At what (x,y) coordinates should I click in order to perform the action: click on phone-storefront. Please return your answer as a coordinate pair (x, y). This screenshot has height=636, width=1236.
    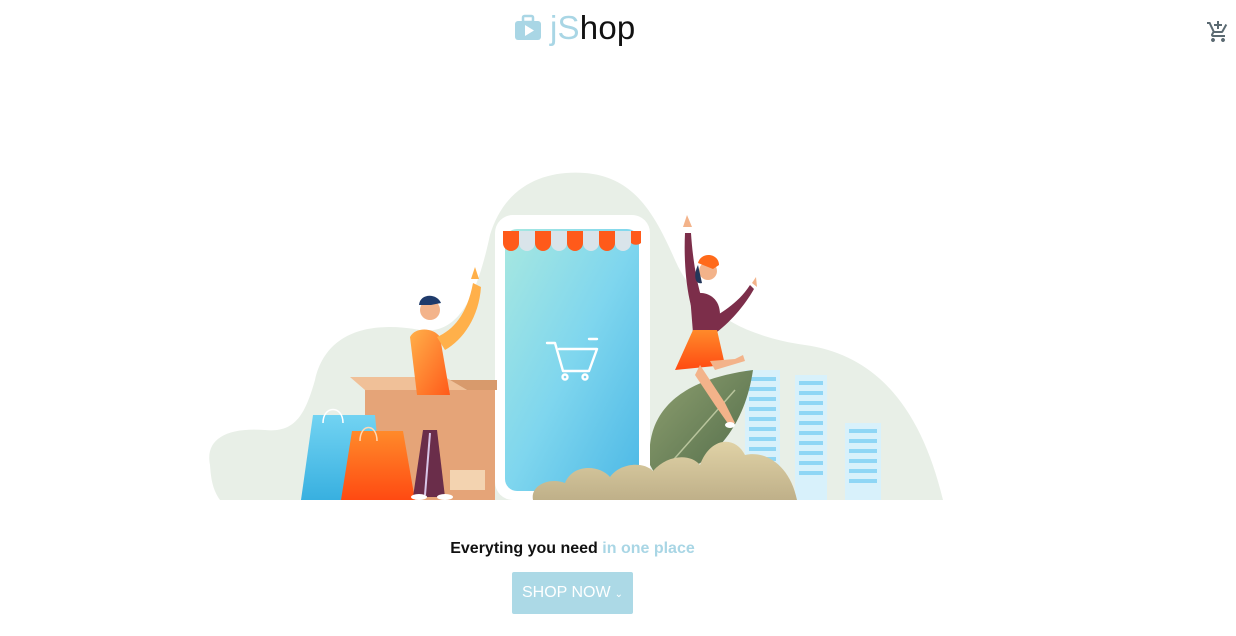
    Looking at the image, I should click on (572, 357).